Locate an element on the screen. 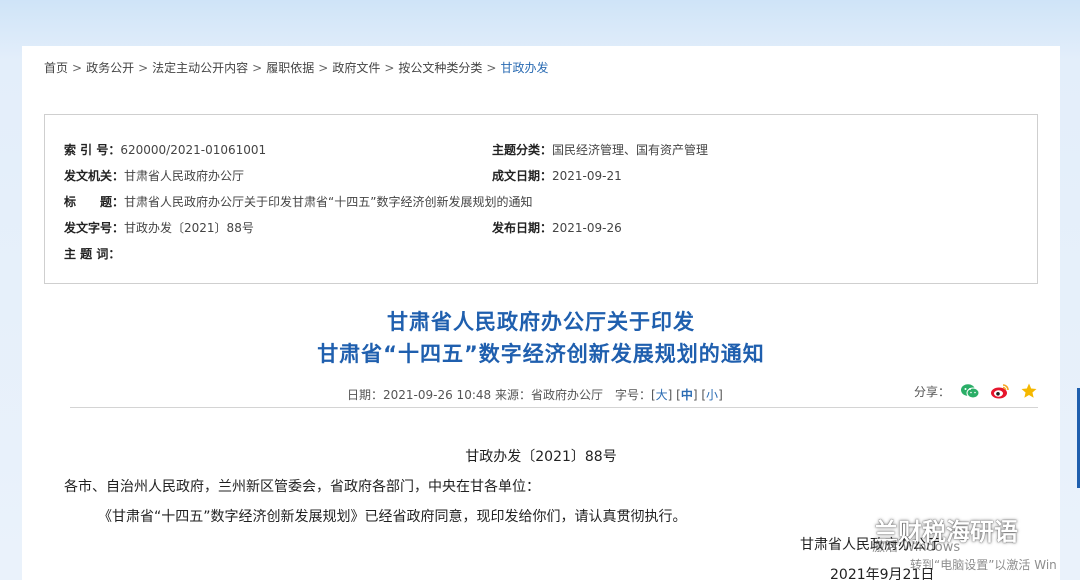 This screenshot has height=580, width=1080. meta-title-label: 标 题： is located at coordinates (94, 202).